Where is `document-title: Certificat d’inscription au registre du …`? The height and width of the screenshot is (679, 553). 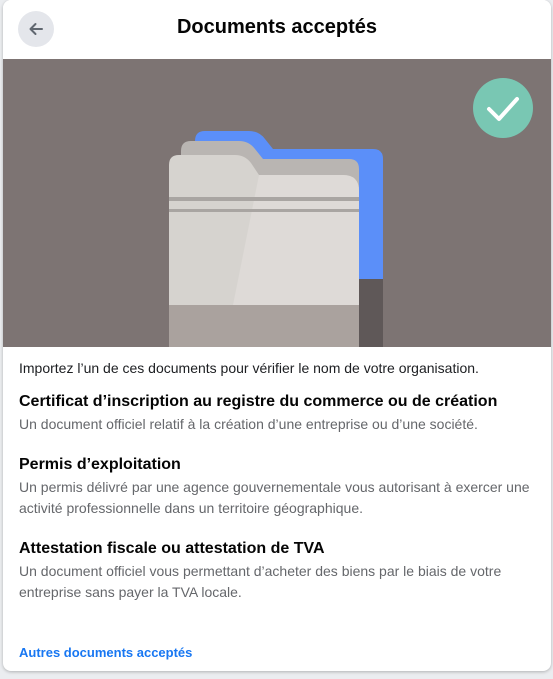 document-title: Certificat d’inscription au registre du … is located at coordinates (258, 401).